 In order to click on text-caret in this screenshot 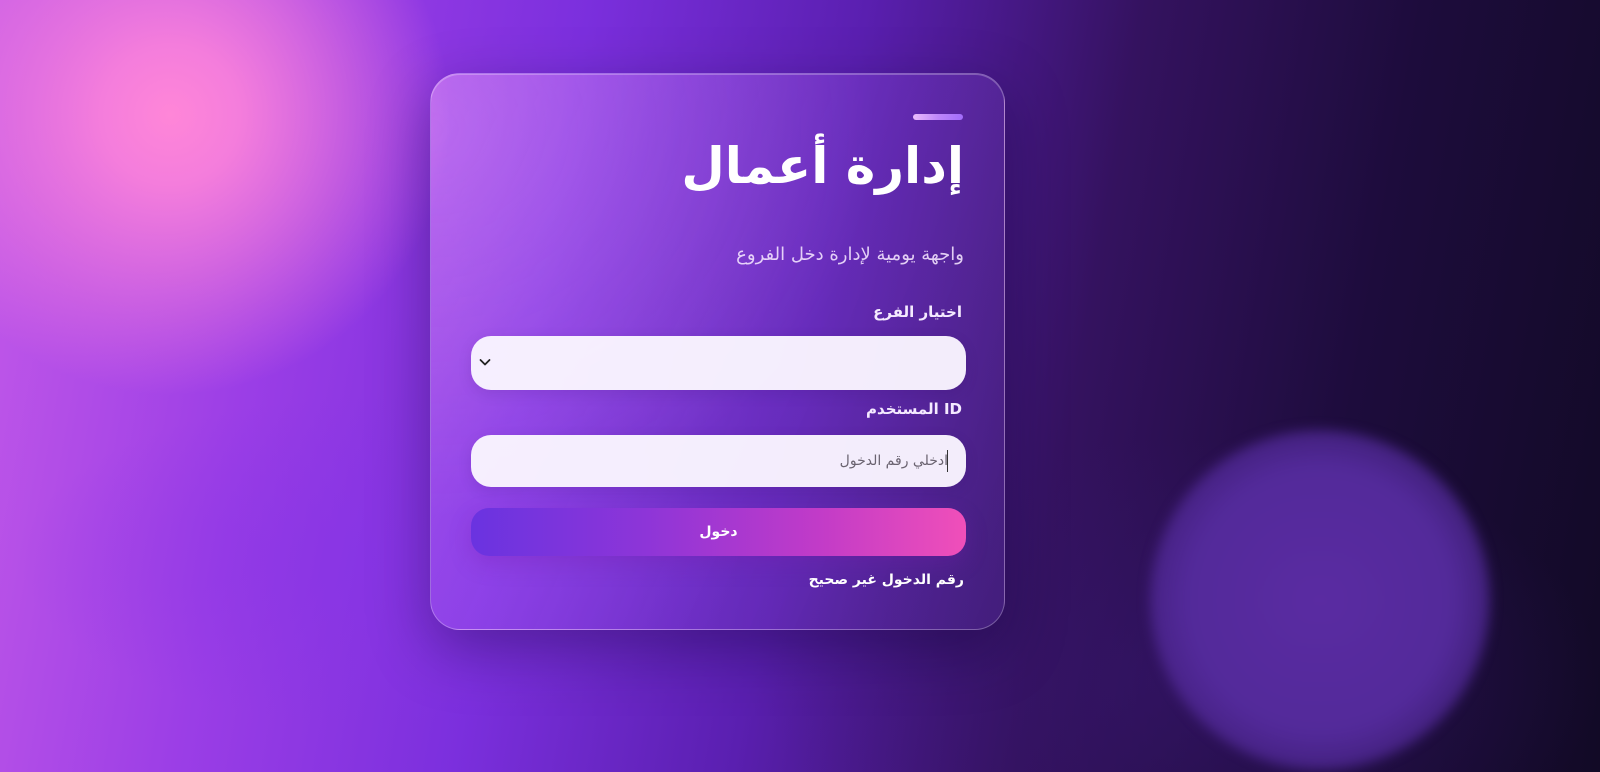, I will do `click(947, 461)`.